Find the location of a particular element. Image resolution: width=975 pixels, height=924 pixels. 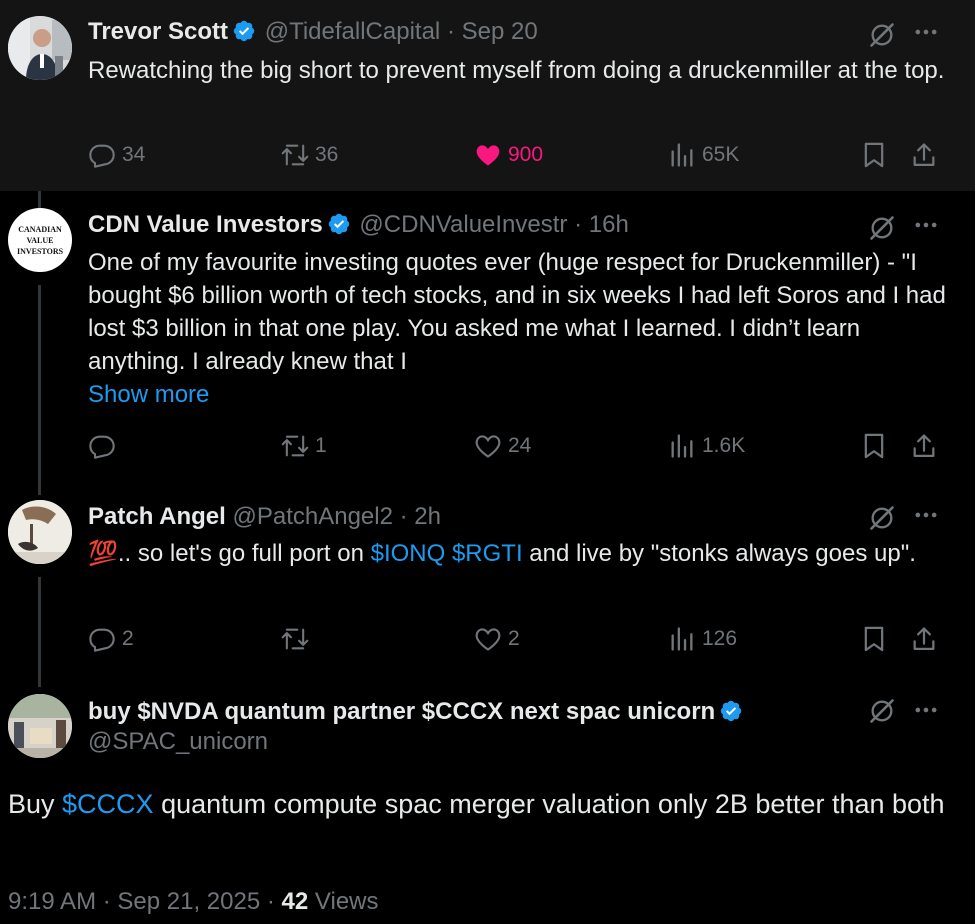

like-button: 24 is located at coordinates (502, 446).